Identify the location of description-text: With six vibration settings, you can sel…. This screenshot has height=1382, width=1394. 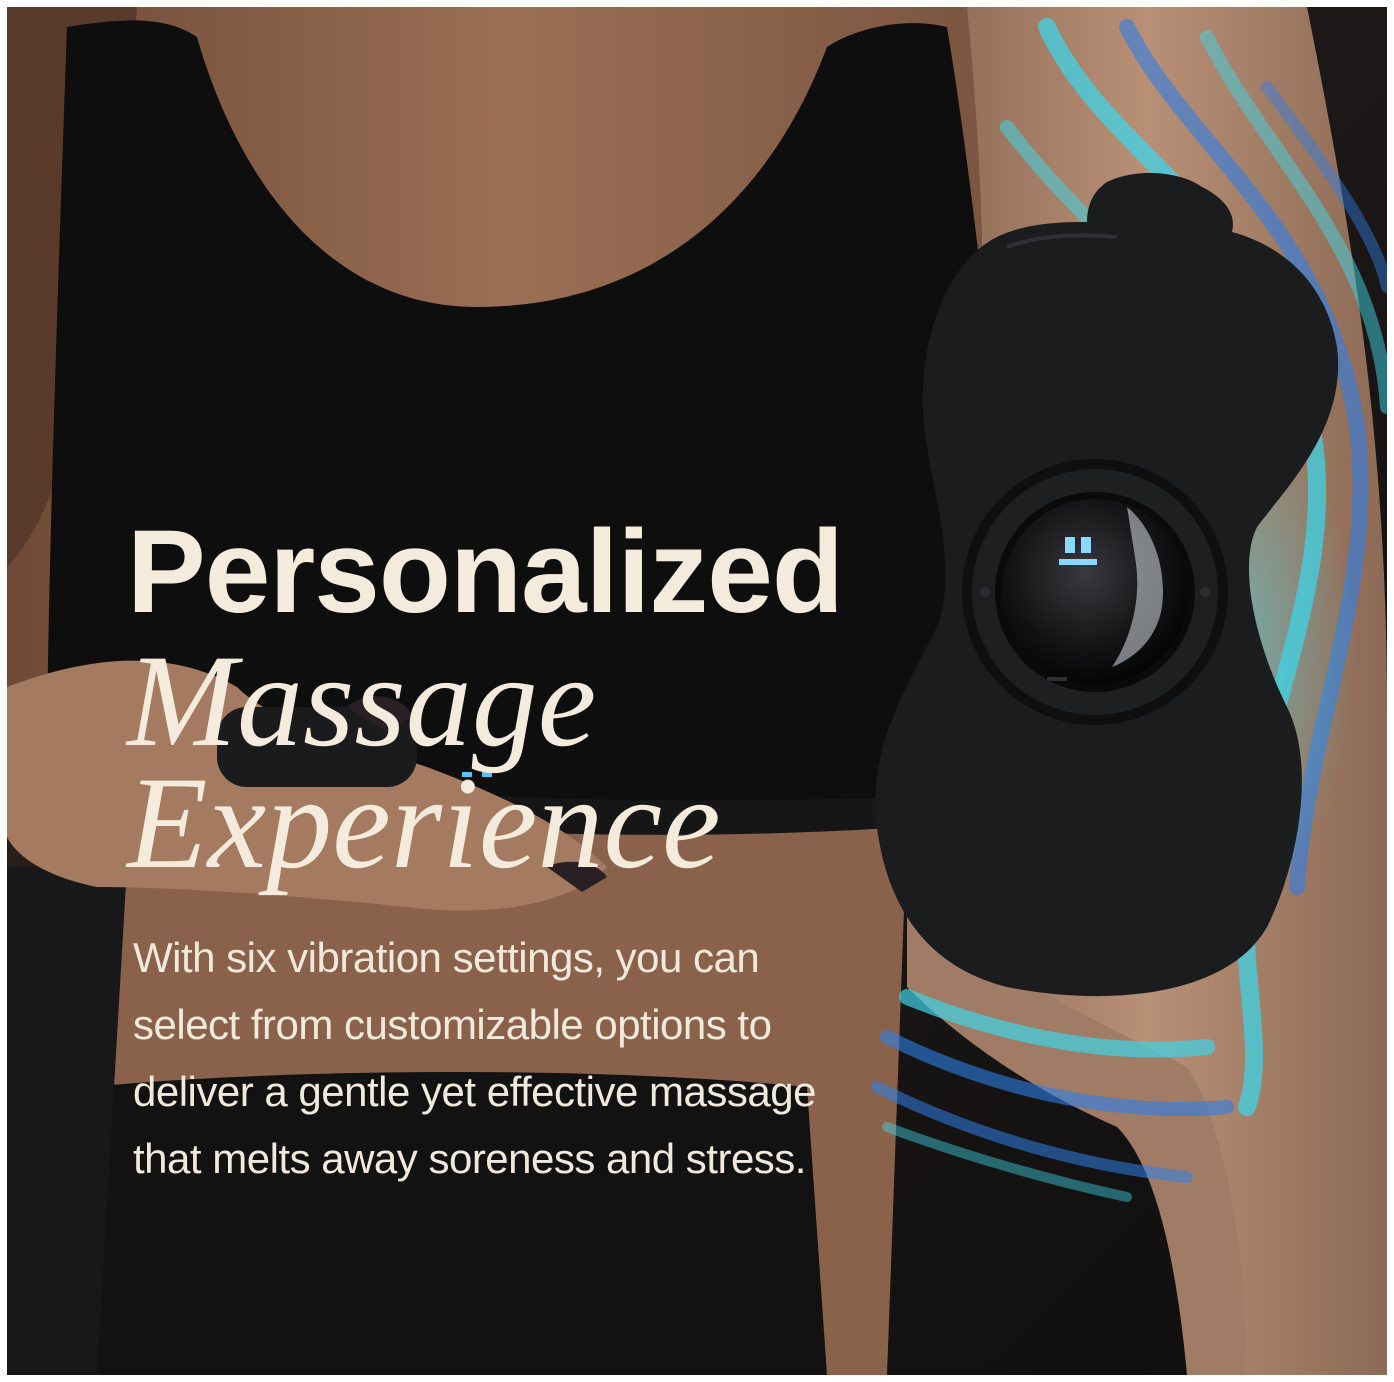
(474, 1058).